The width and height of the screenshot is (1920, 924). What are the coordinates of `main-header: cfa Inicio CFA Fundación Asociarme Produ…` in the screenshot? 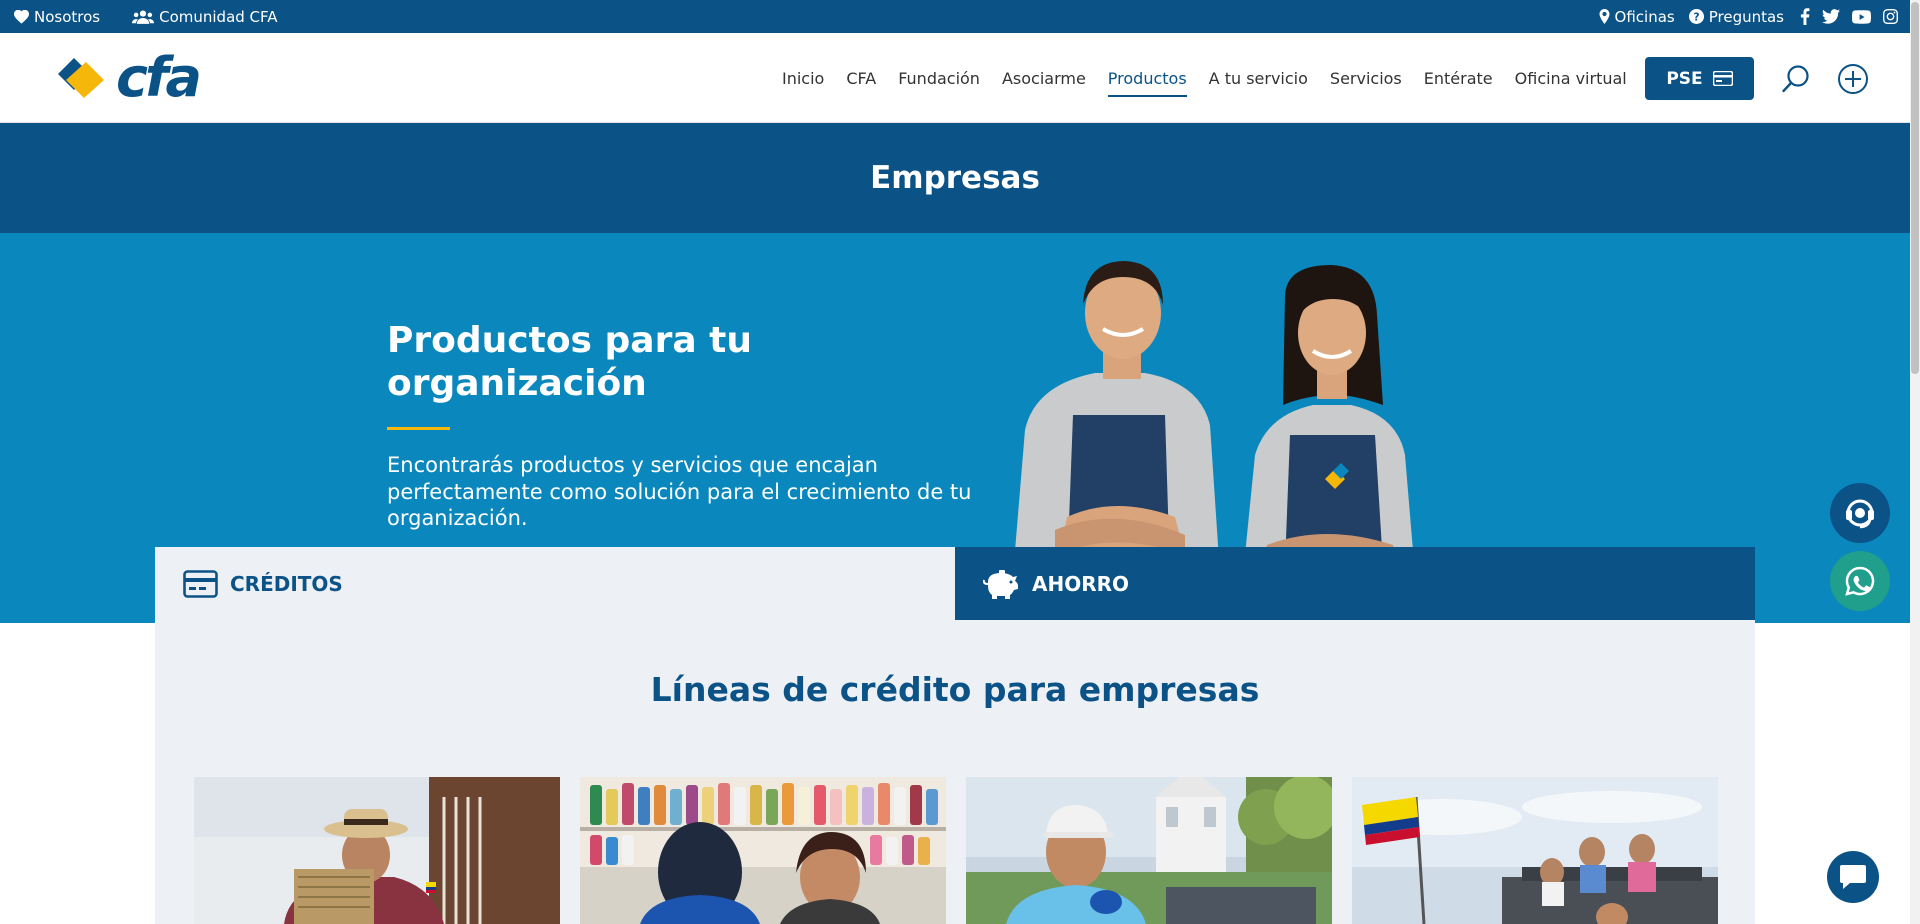 It's located at (955, 78).